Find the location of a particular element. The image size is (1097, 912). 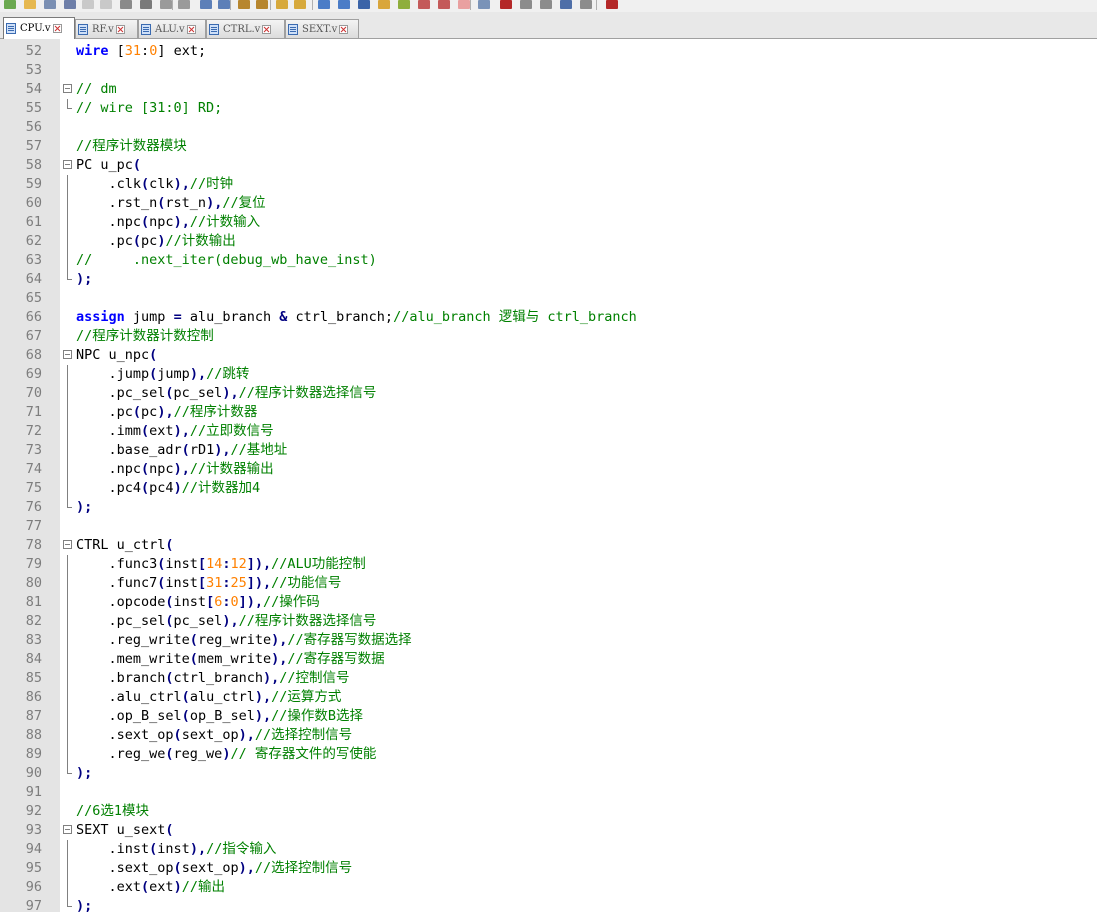

code-line: 60 .rst_n(rst_n),//复位 is located at coordinates (548, 203).